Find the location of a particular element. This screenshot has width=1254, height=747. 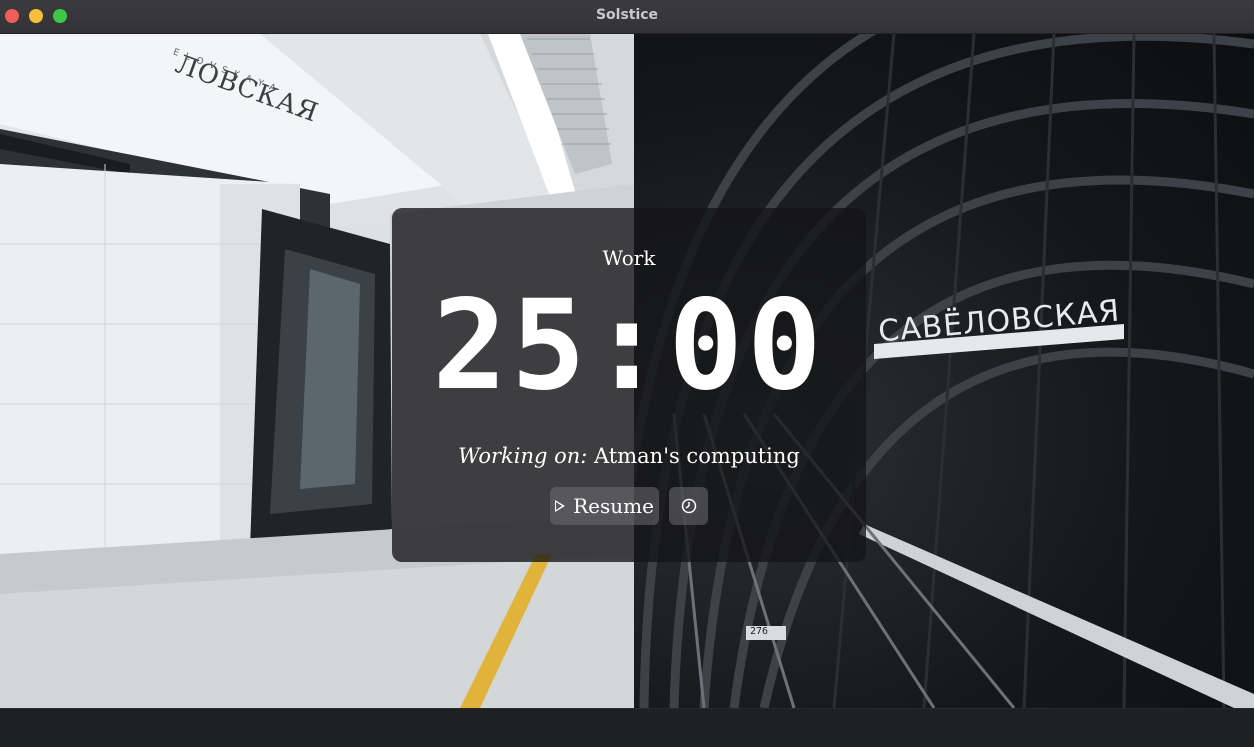

resume-button: Resume is located at coordinates (604, 506).